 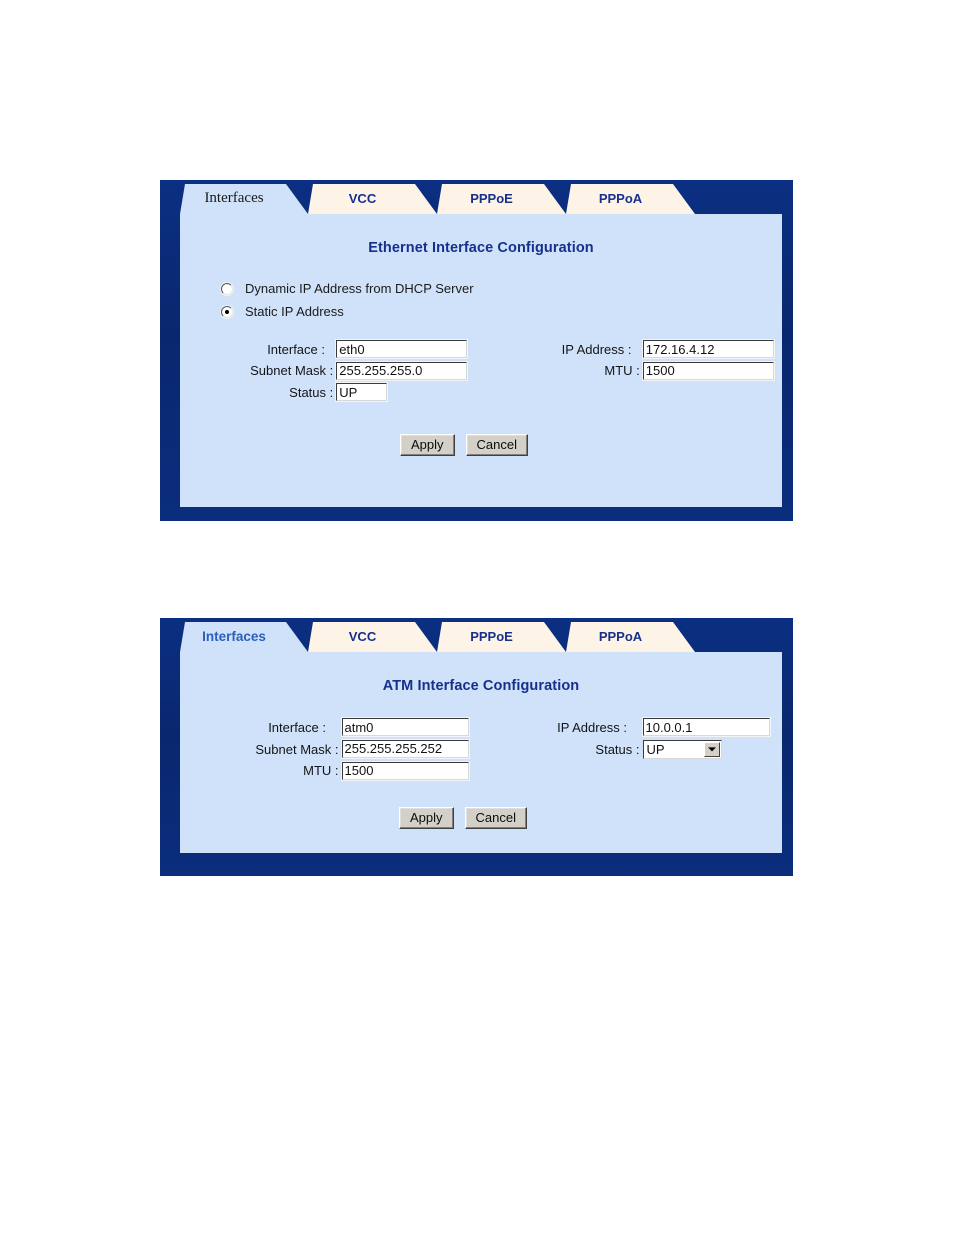 What do you see at coordinates (227, 289) in the screenshot?
I see `radio-dynamic-ip-icon` at bounding box center [227, 289].